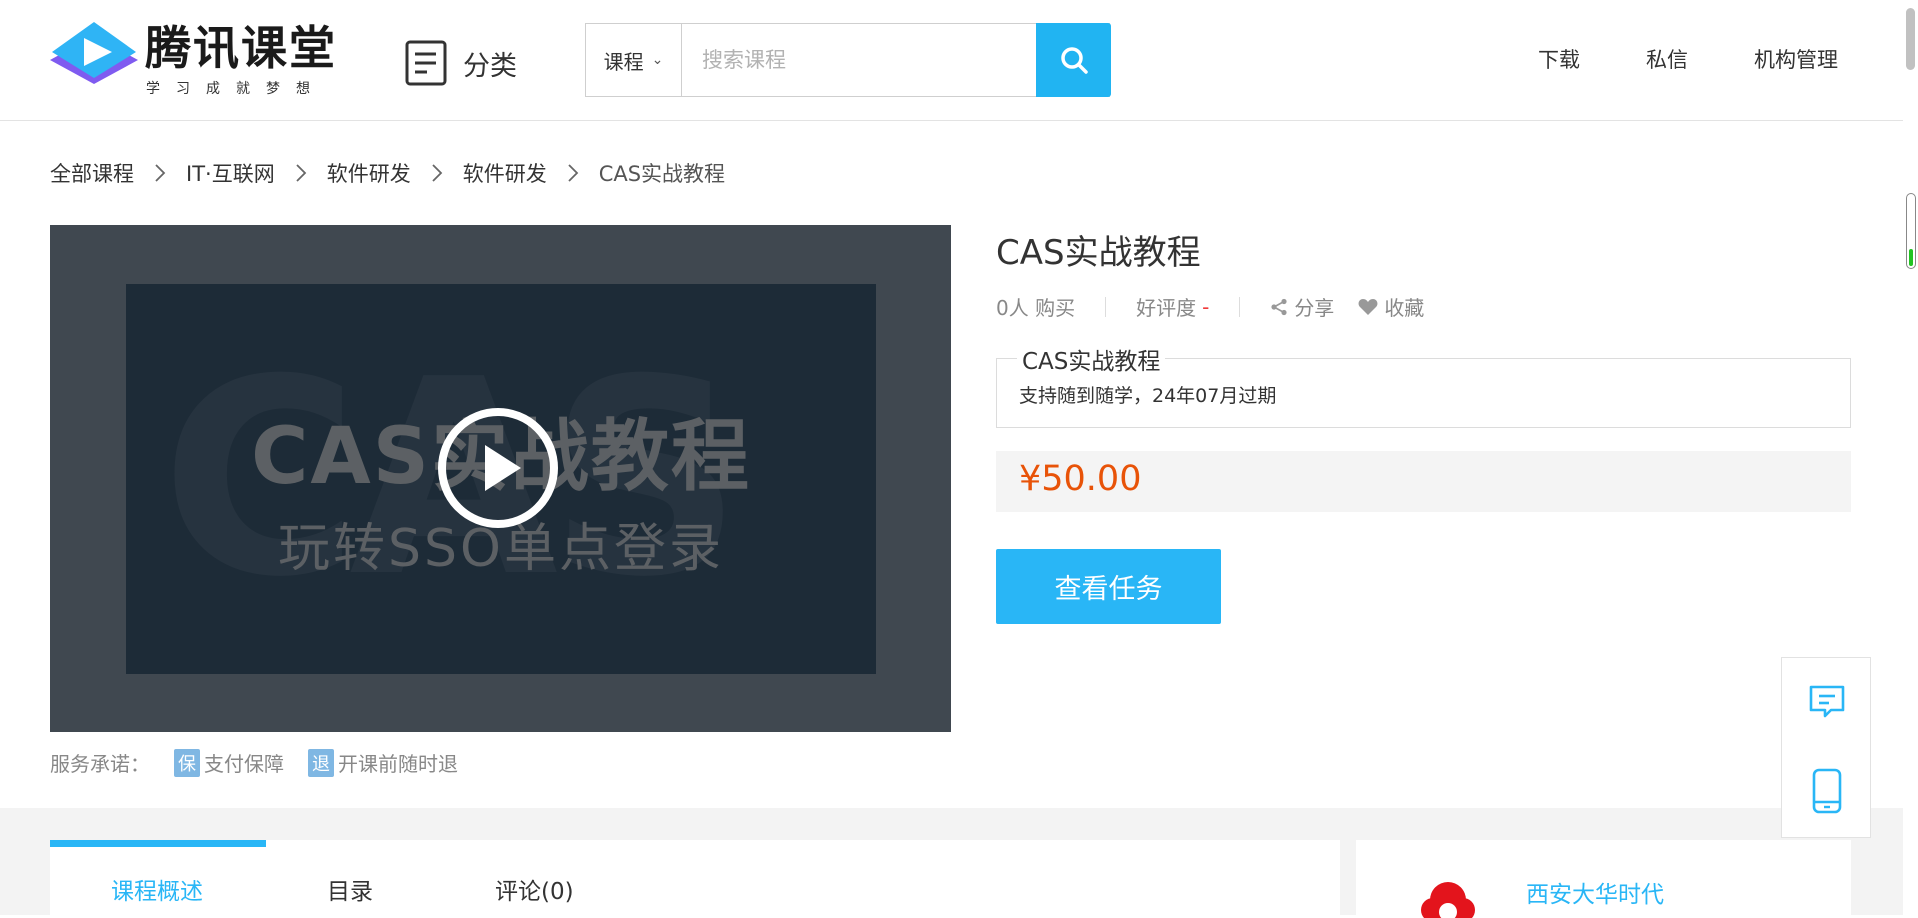 The image size is (1918, 918). I want to click on org-admin-link: 机构管理, so click(1796, 59).